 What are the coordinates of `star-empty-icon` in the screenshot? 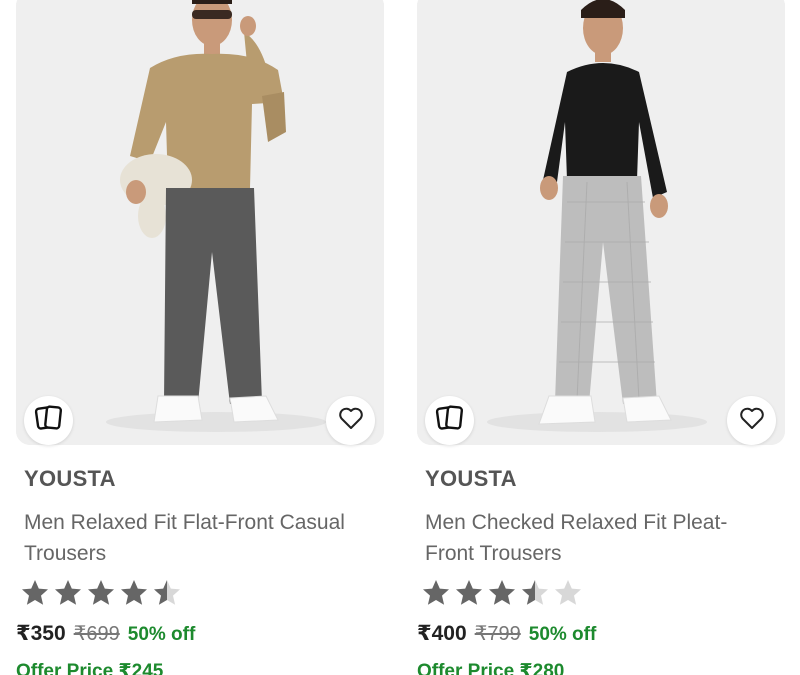 It's located at (568, 592).